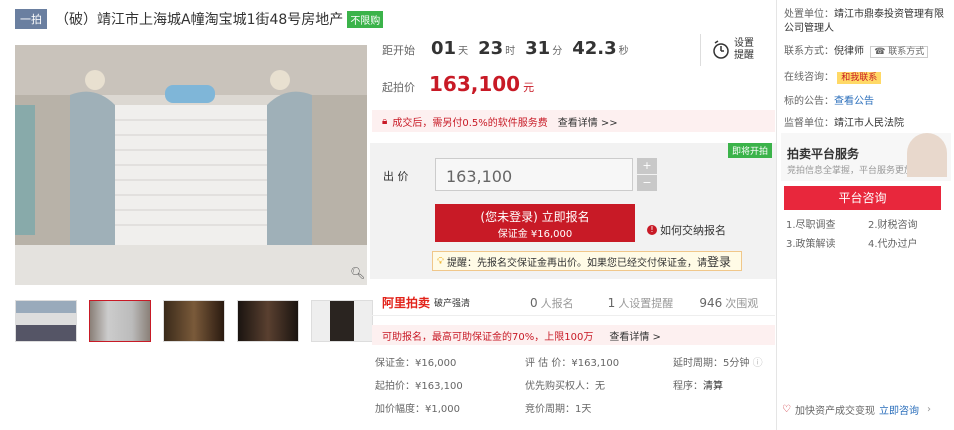 The height and width of the screenshot is (430, 954). Describe the element at coordinates (928, 409) in the screenshot. I see `chevron-right-icon: ›` at that location.